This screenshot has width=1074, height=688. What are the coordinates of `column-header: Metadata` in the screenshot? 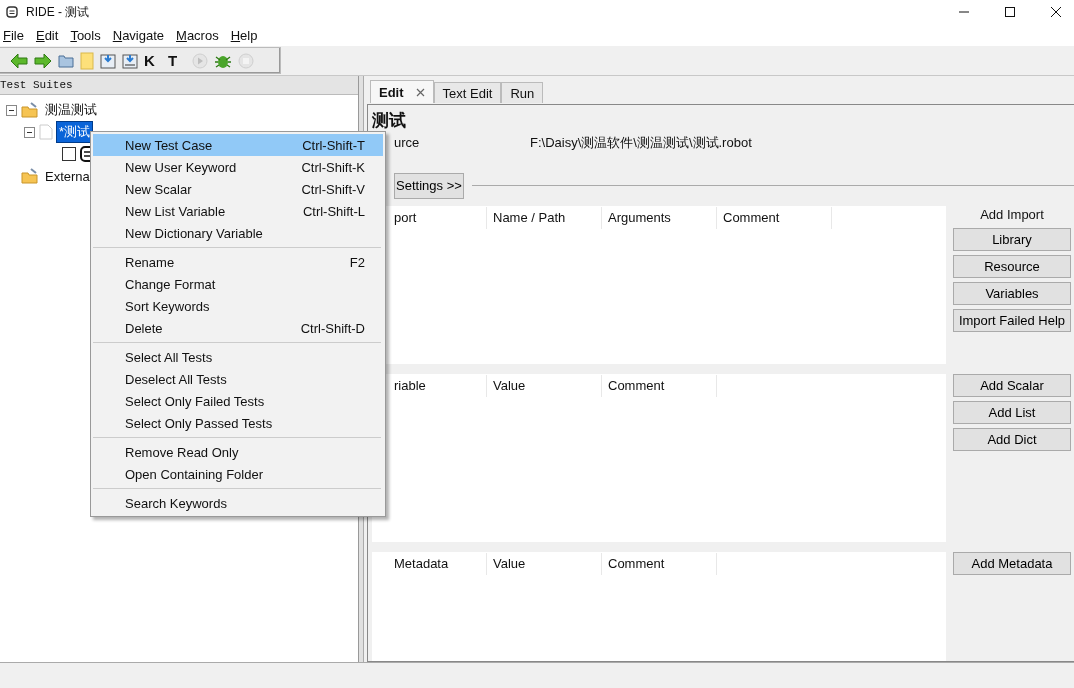 It's located at (429, 564).